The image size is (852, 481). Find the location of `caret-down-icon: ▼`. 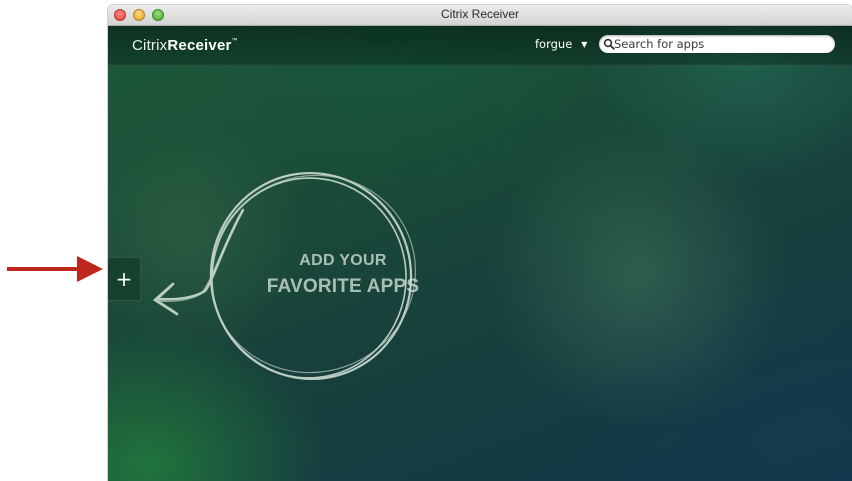

caret-down-icon: ▼ is located at coordinates (584, 44).